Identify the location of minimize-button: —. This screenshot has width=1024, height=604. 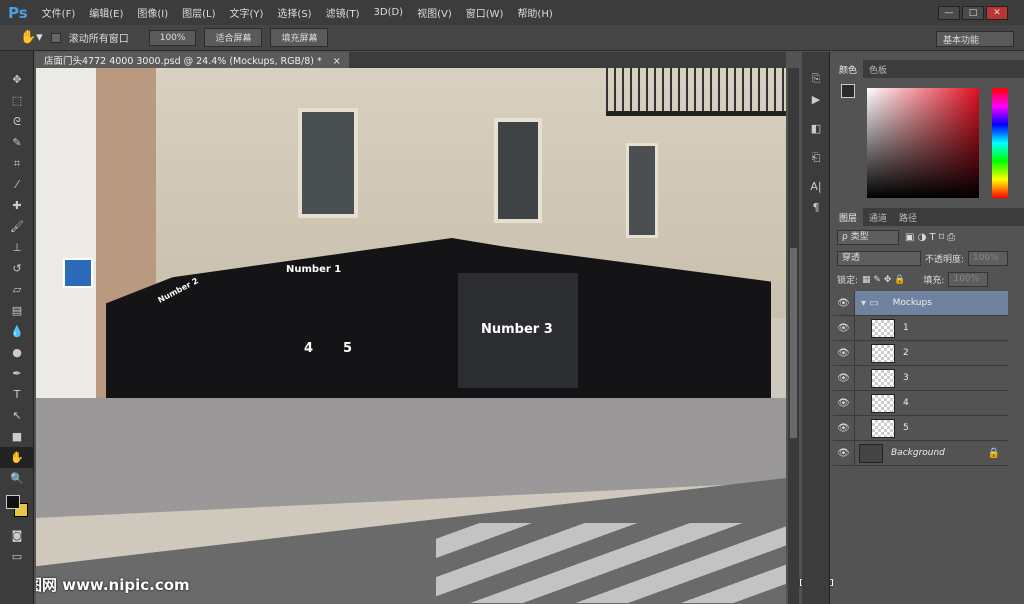
(949, 12).